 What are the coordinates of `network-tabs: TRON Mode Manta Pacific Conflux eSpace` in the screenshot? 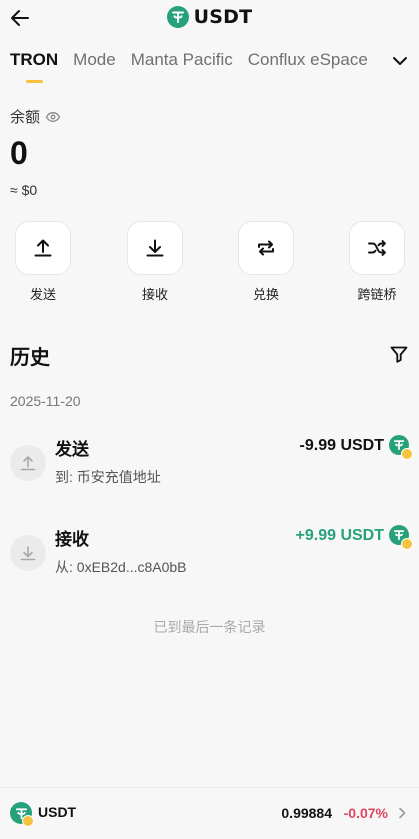 It's located at (209, 68).